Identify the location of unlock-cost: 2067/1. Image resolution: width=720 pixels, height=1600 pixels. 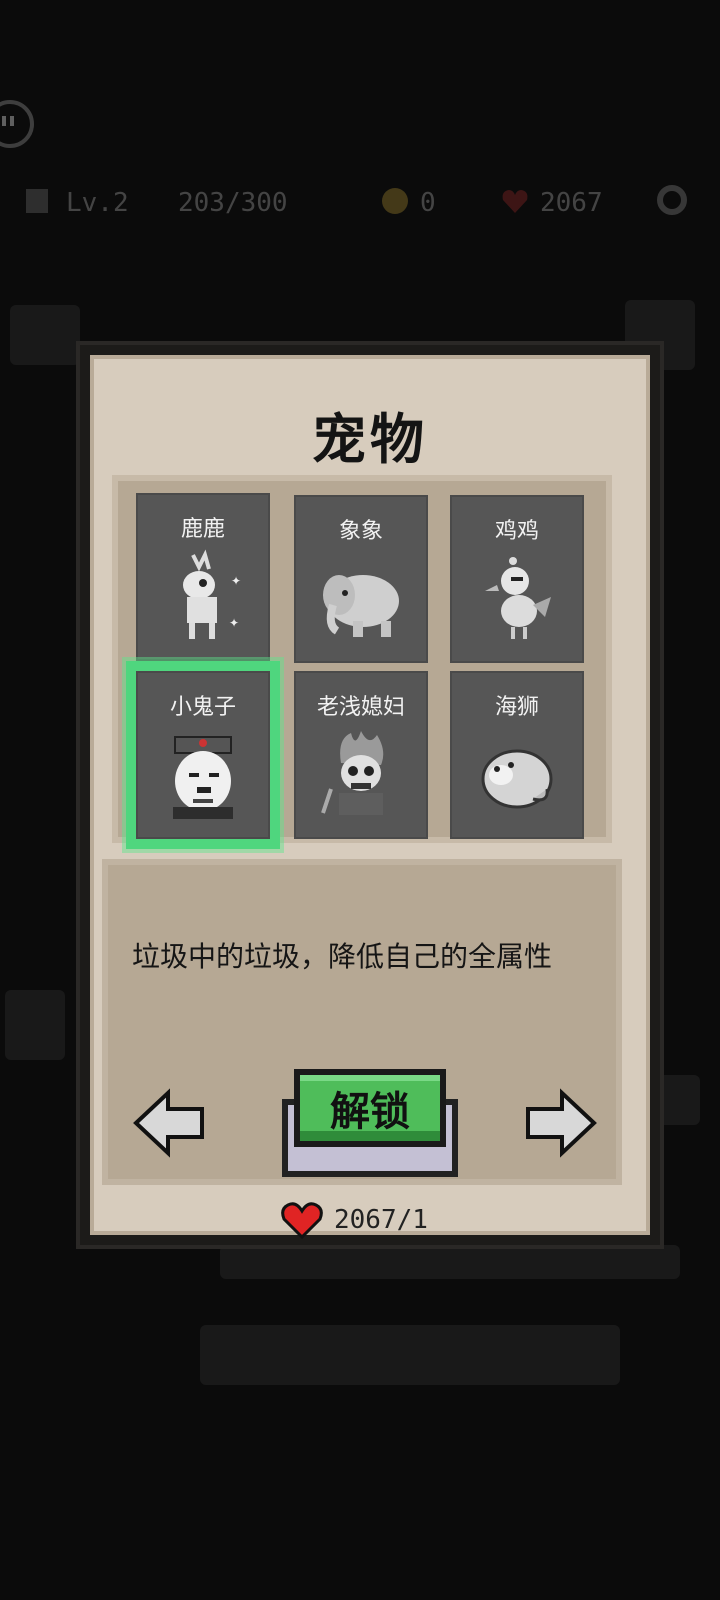
(354, 1220).